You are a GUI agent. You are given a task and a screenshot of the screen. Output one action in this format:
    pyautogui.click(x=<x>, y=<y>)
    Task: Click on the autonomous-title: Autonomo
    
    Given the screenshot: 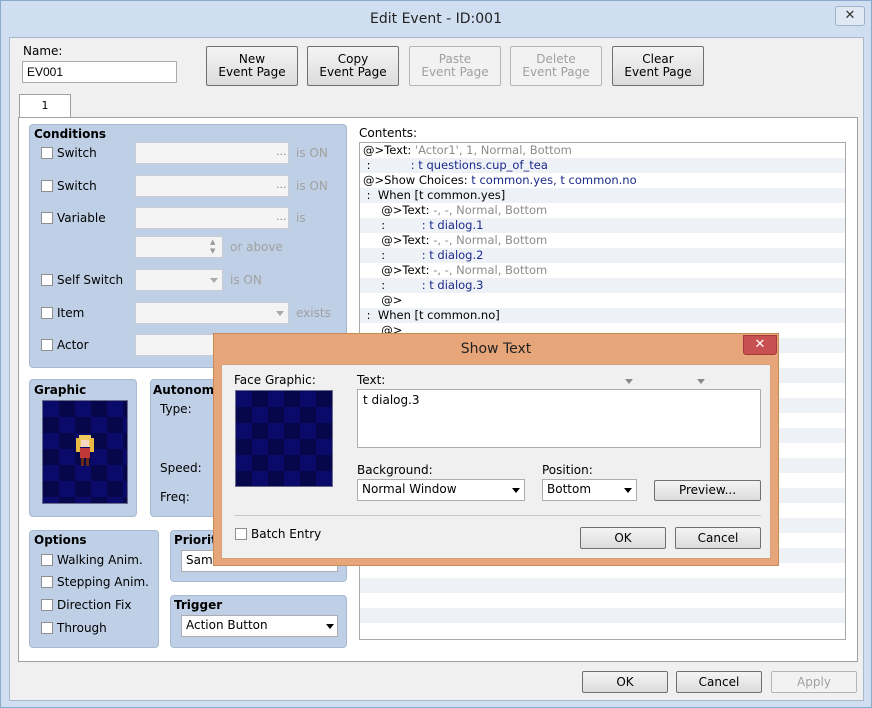 What is the action you would take?
    pyautogui.click(x=188, y=390)
    